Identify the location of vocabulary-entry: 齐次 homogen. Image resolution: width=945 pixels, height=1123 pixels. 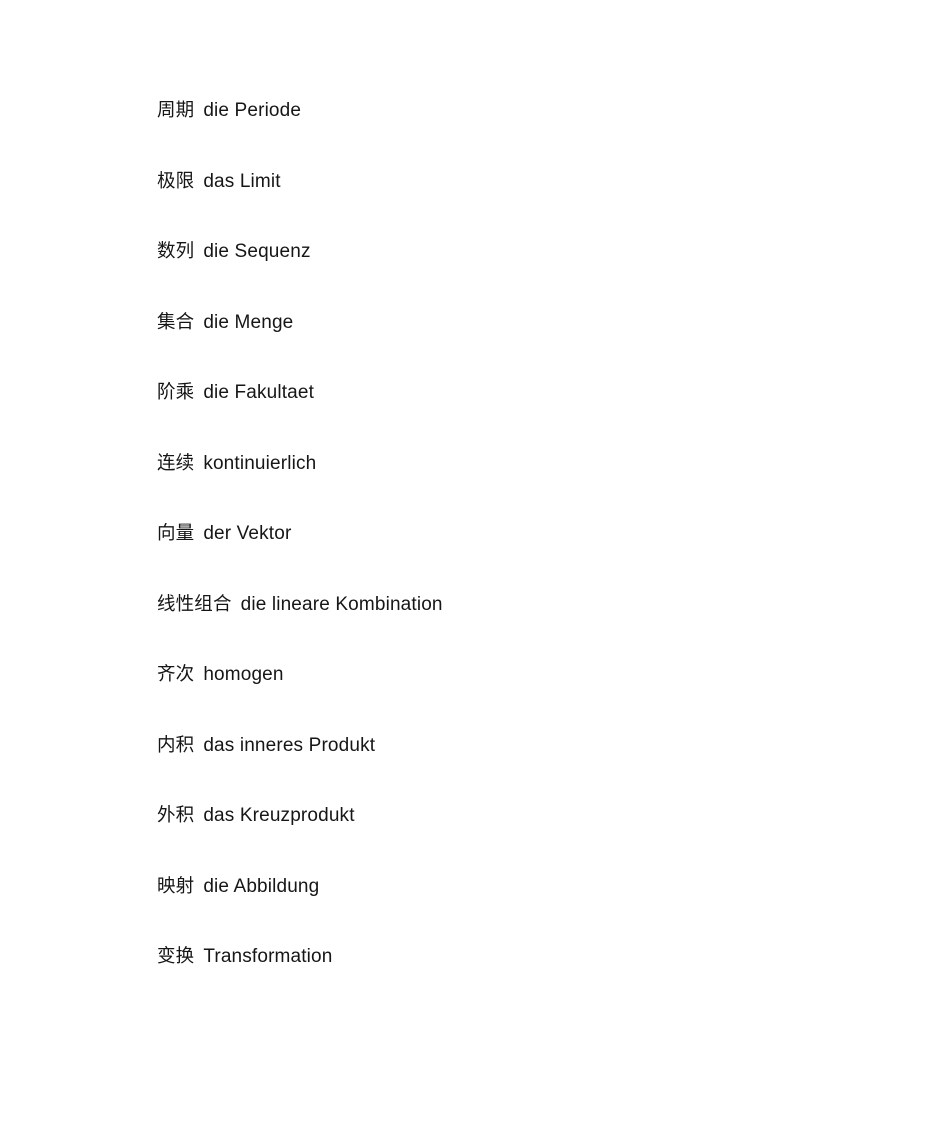
(507, 697).